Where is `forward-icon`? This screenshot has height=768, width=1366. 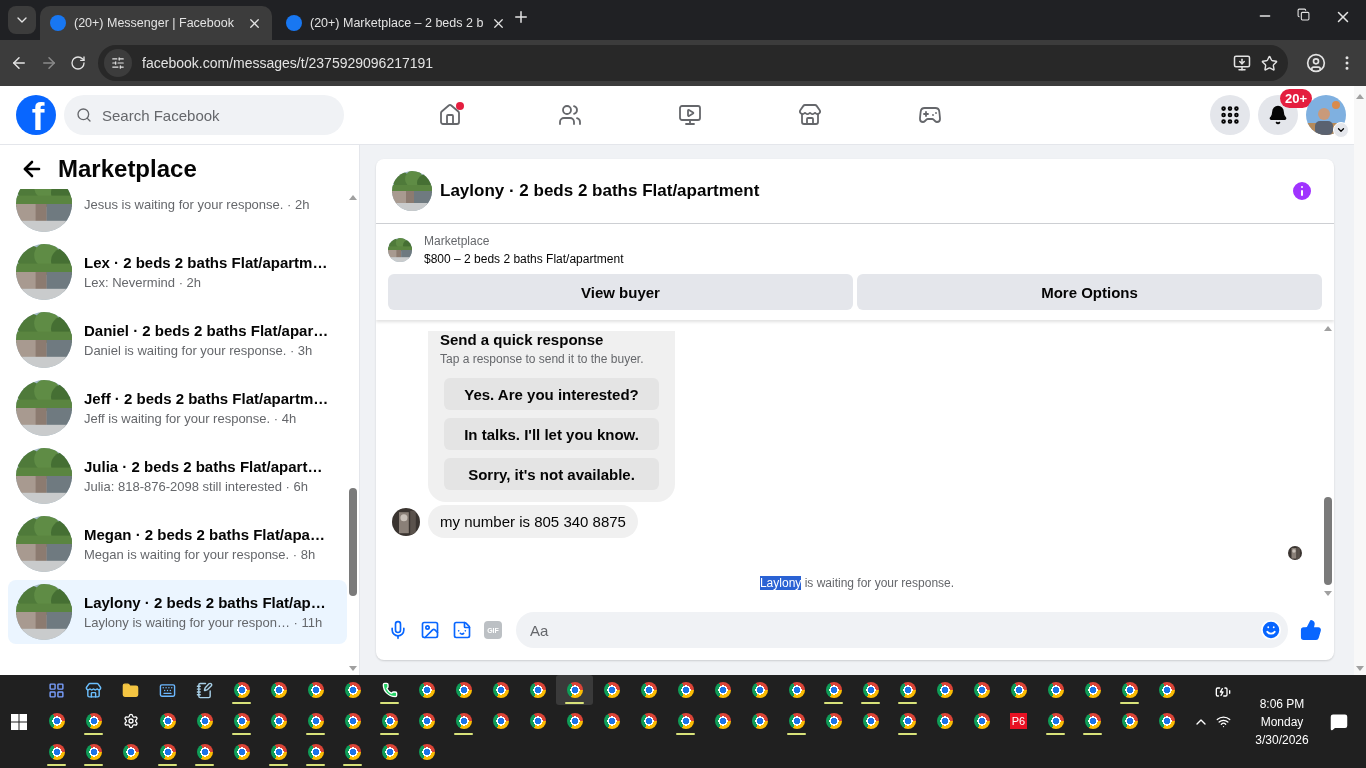 forward-icon is located at coordinates (49, 63).